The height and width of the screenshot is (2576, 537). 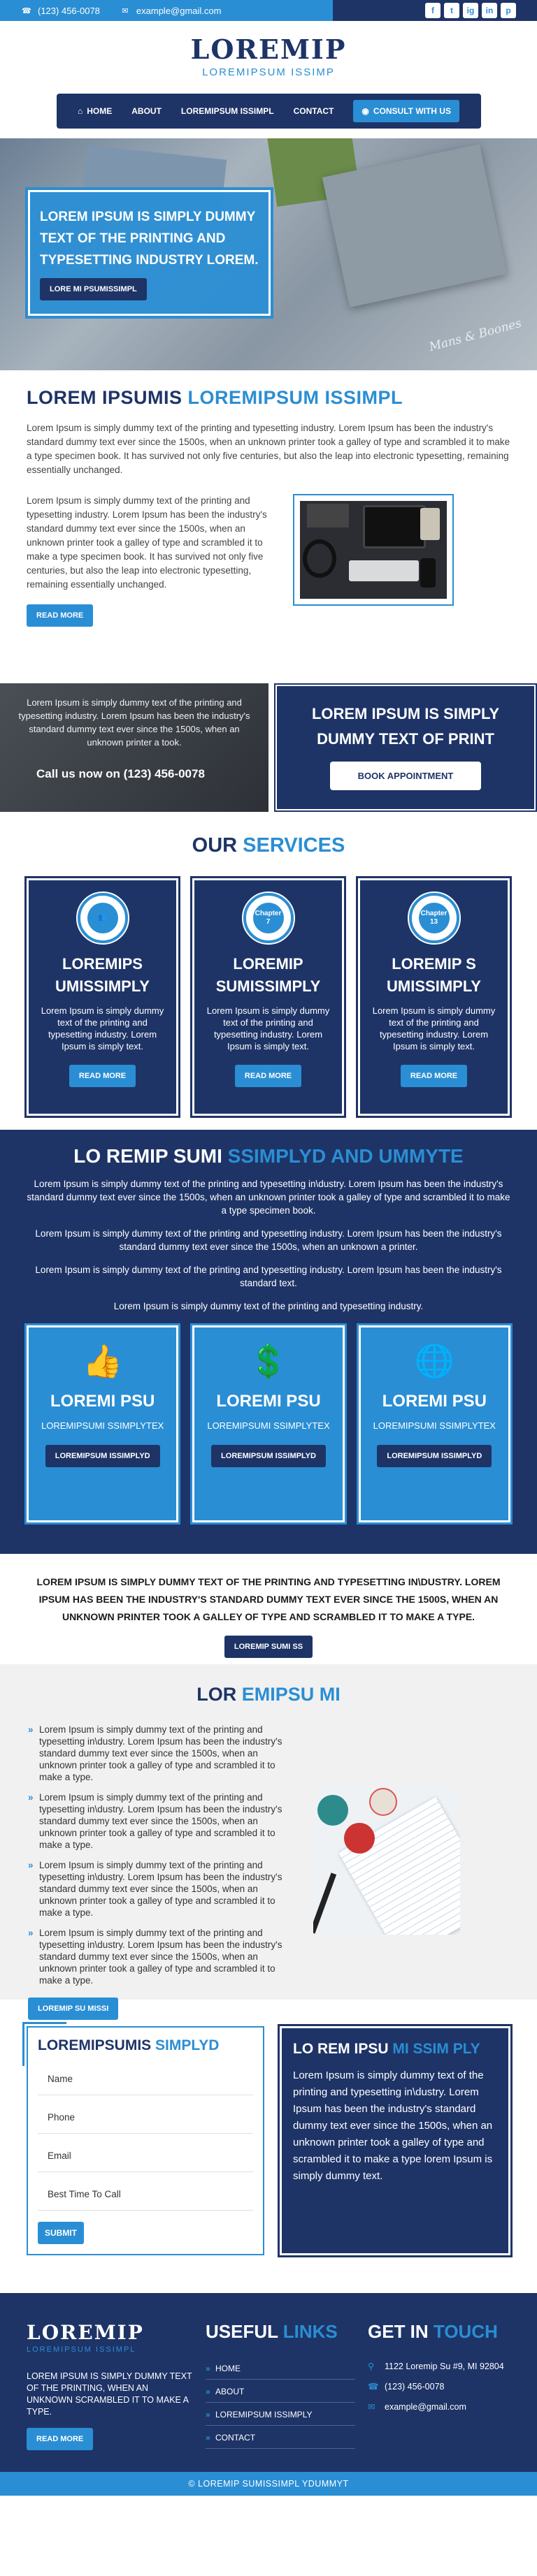 I want to click on facebook-icon: f, so click(x=433, y=10).